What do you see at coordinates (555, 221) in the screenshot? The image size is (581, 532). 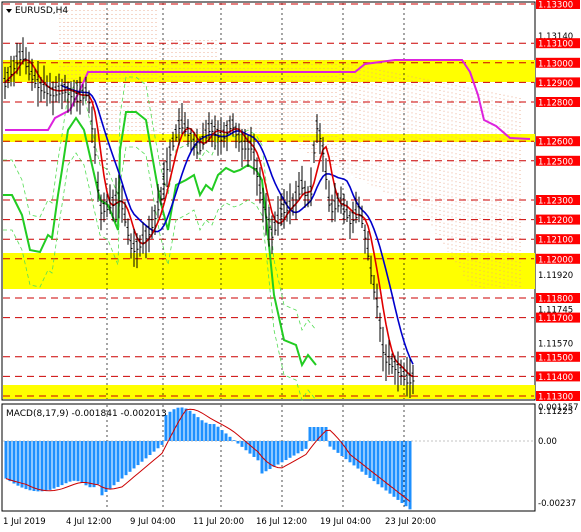 I see `price-label: 1.12200` at bounding box center [555, 221].